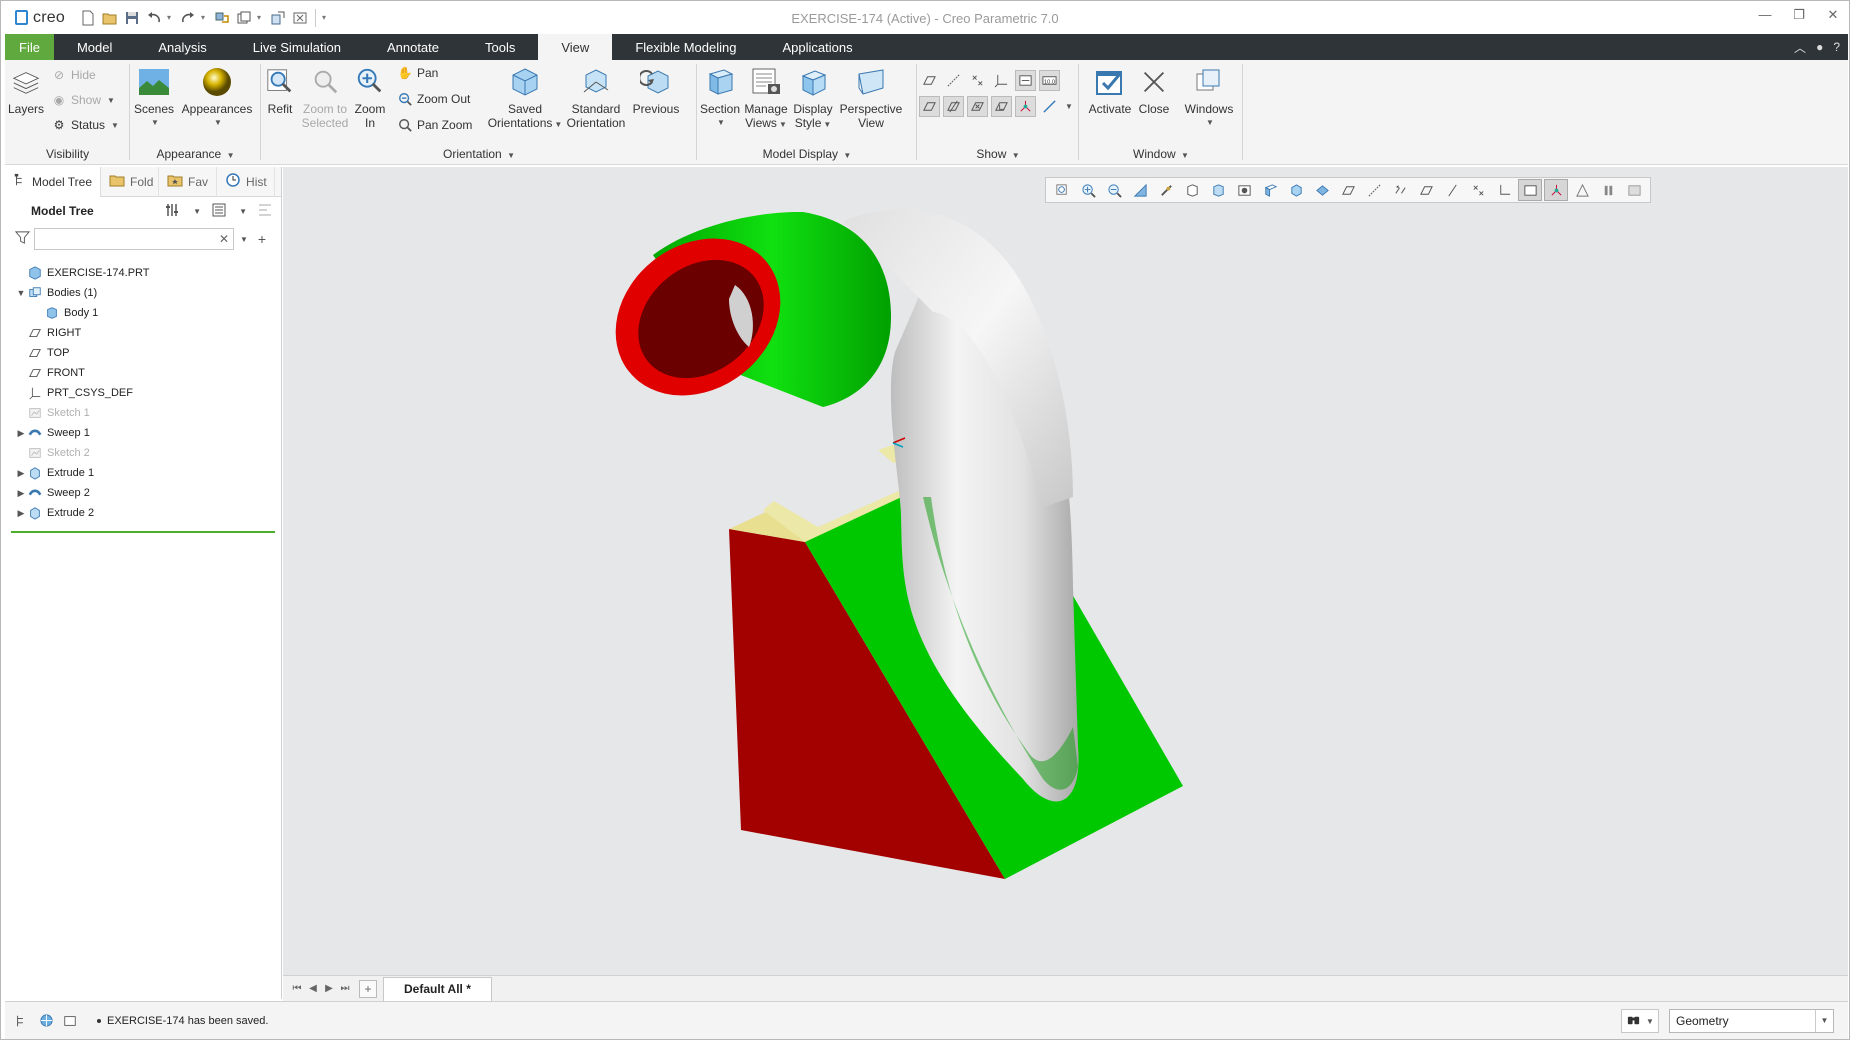  What do you see at coordinates (134, 239) in the screenshot?
I see `tree-search-input: ✕` at bounding box center [134, 239].